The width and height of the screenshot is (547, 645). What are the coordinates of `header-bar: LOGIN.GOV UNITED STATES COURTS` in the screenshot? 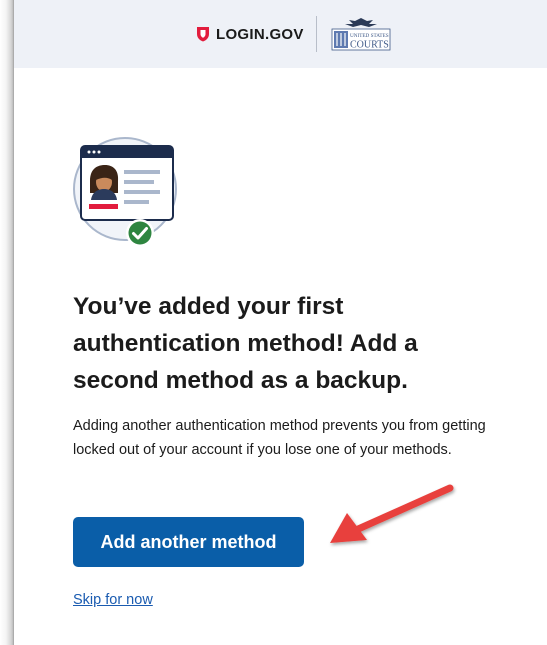 It's located at (280, 34).